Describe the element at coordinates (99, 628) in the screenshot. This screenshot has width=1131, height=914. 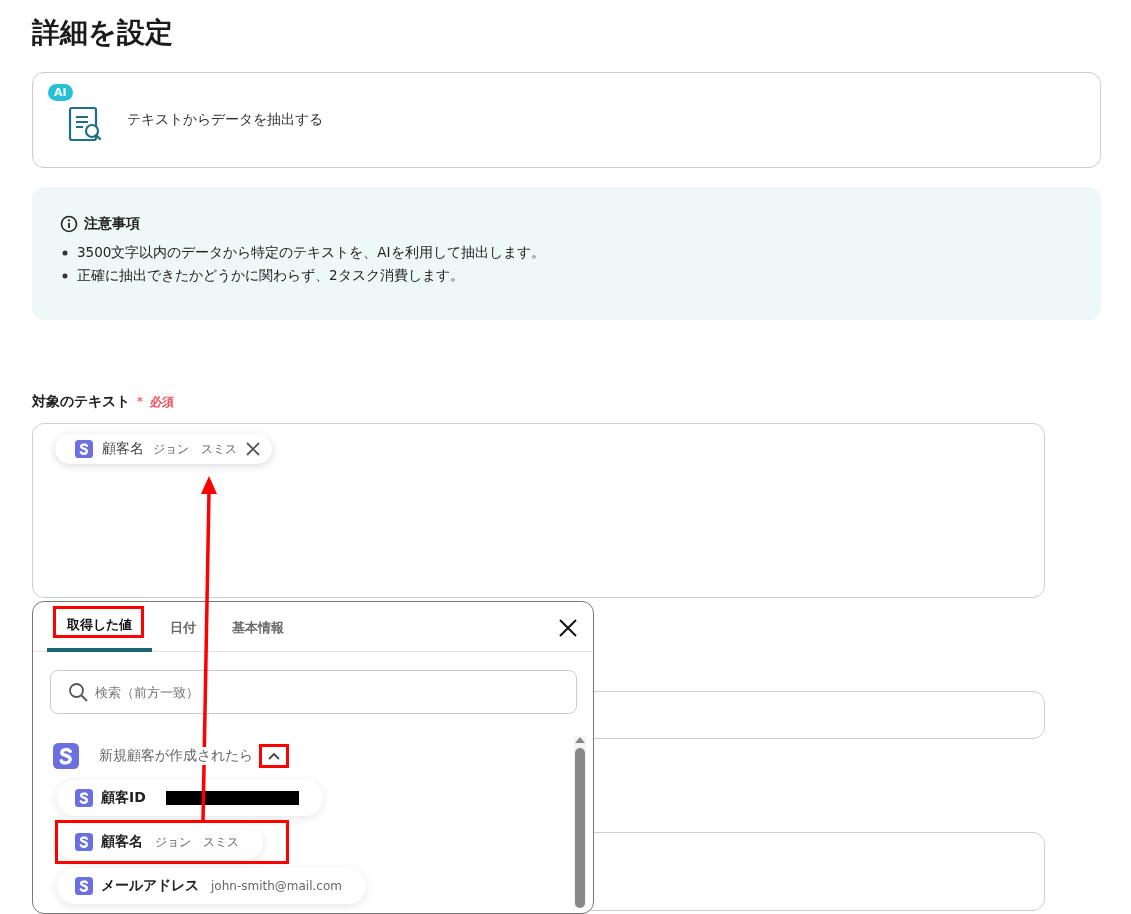
I see `tab: 取得した値` at that location.